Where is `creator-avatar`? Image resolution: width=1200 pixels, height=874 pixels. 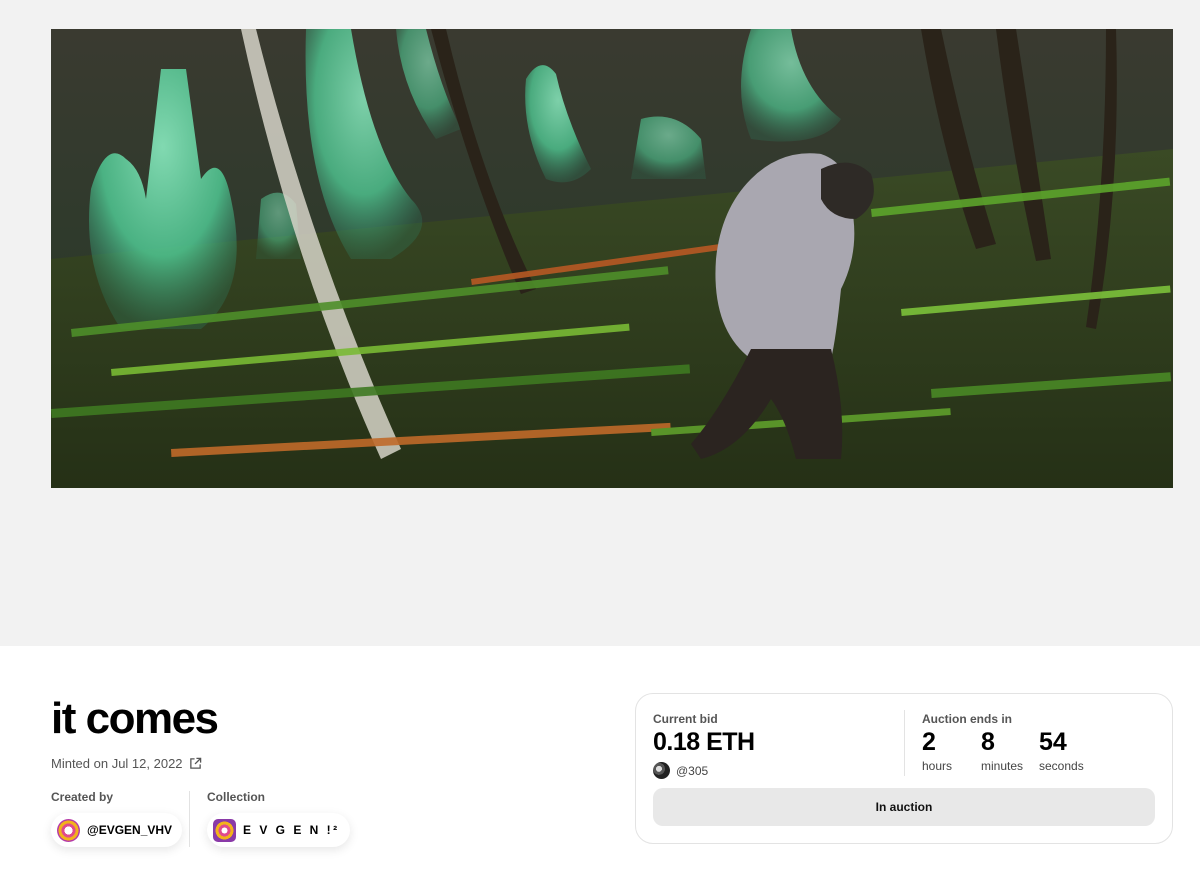 creator-avatar is located at coordinates (68, 830).